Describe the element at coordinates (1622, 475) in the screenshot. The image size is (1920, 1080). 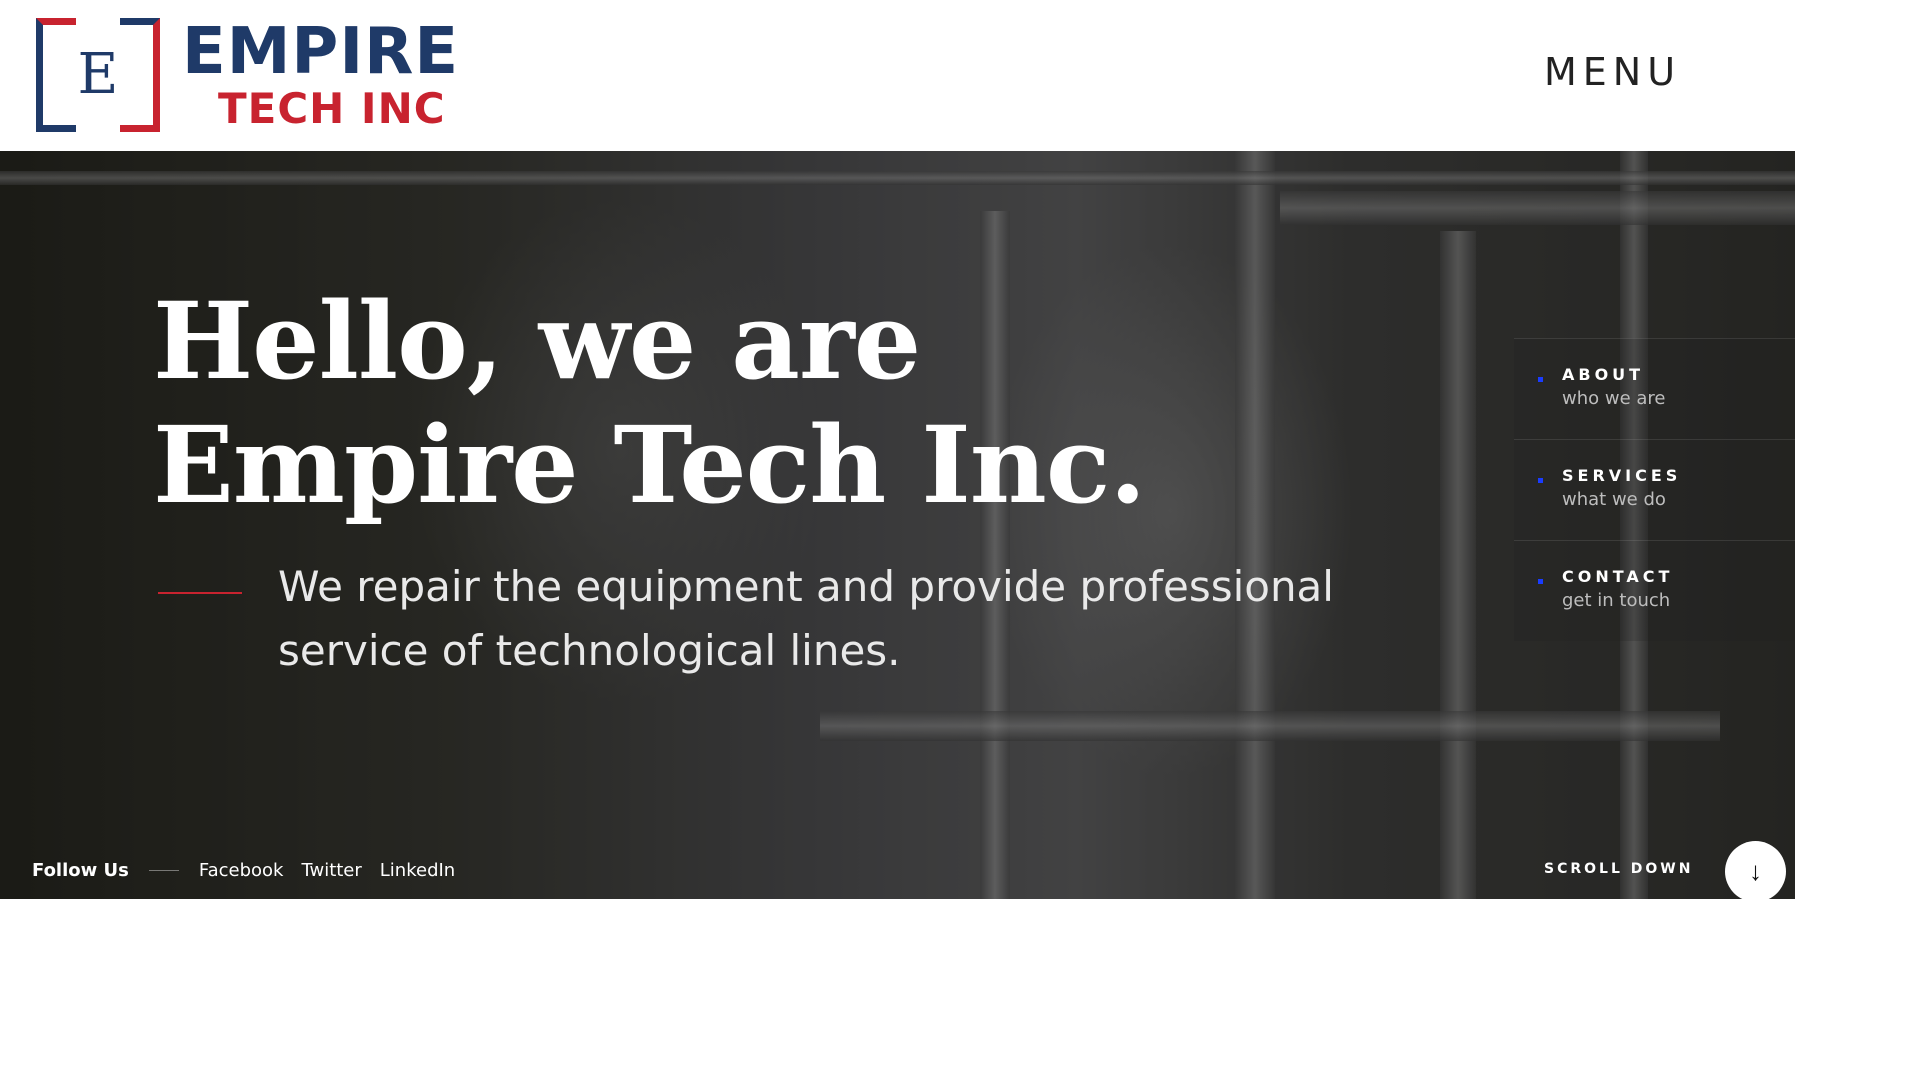
I see `side-nav-title: SERVICES` at that location.